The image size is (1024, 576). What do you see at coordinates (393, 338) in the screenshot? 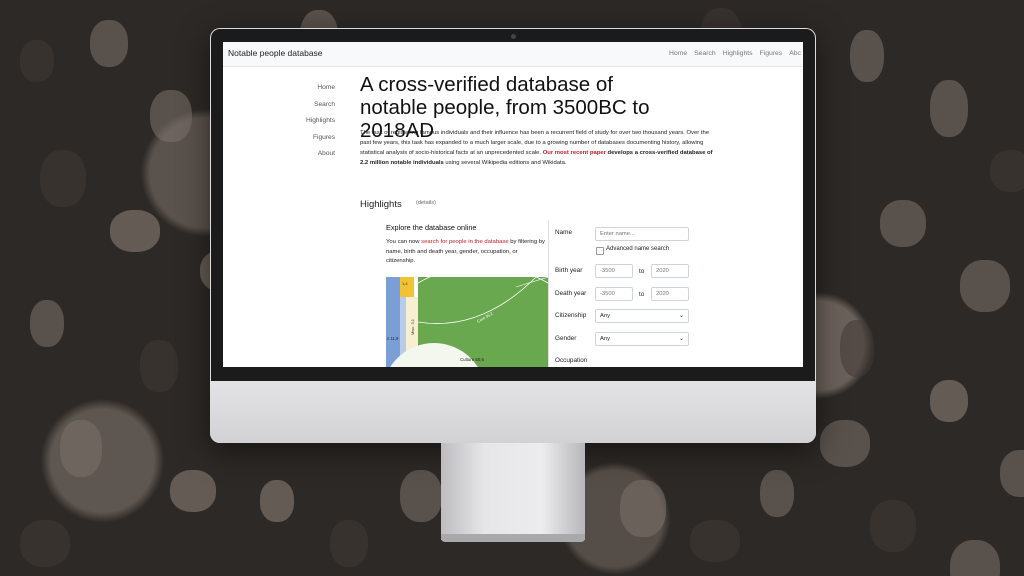
I see `chart-label-left: n 11,9` at bounding box center [393, 338].